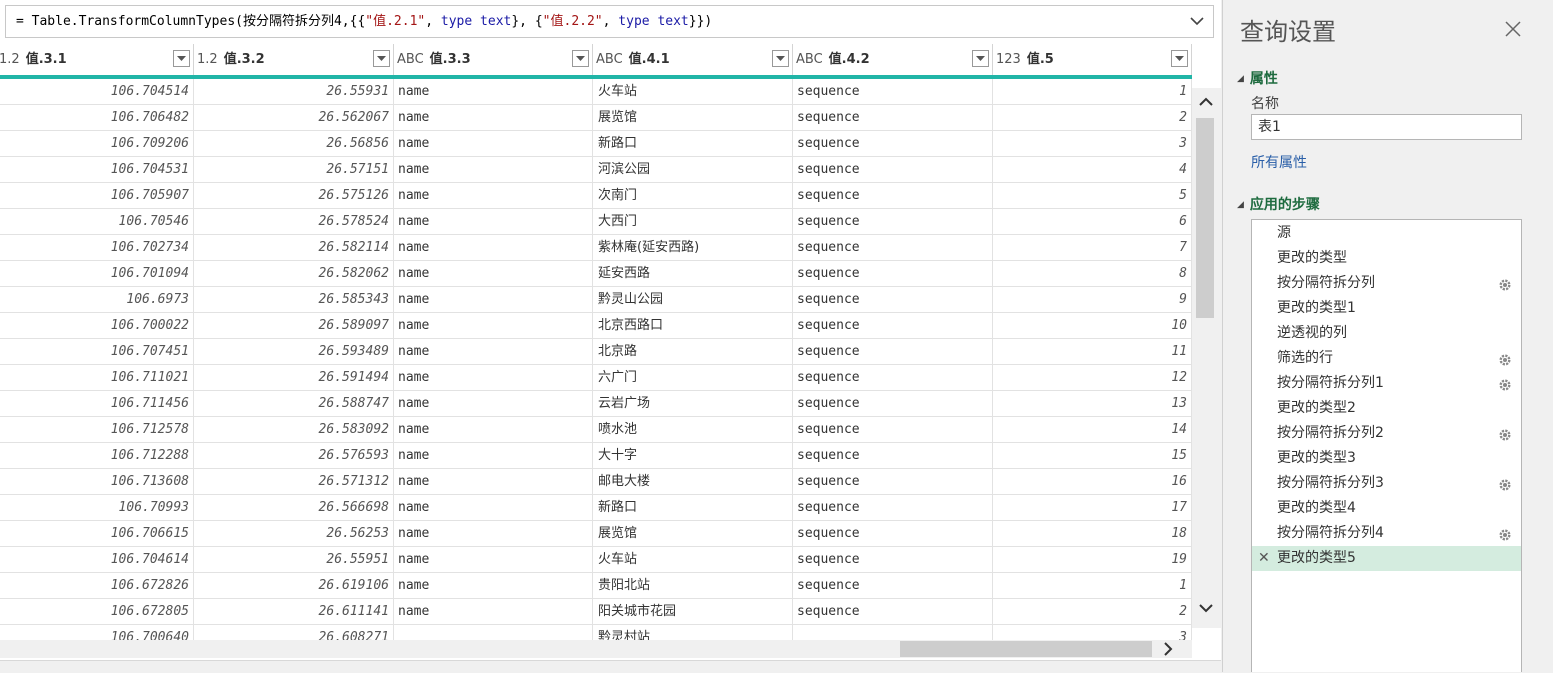 The height and width of the screenshot is (673, 1553). I want to click on table-cell: 106.700640, so click(97, 632).